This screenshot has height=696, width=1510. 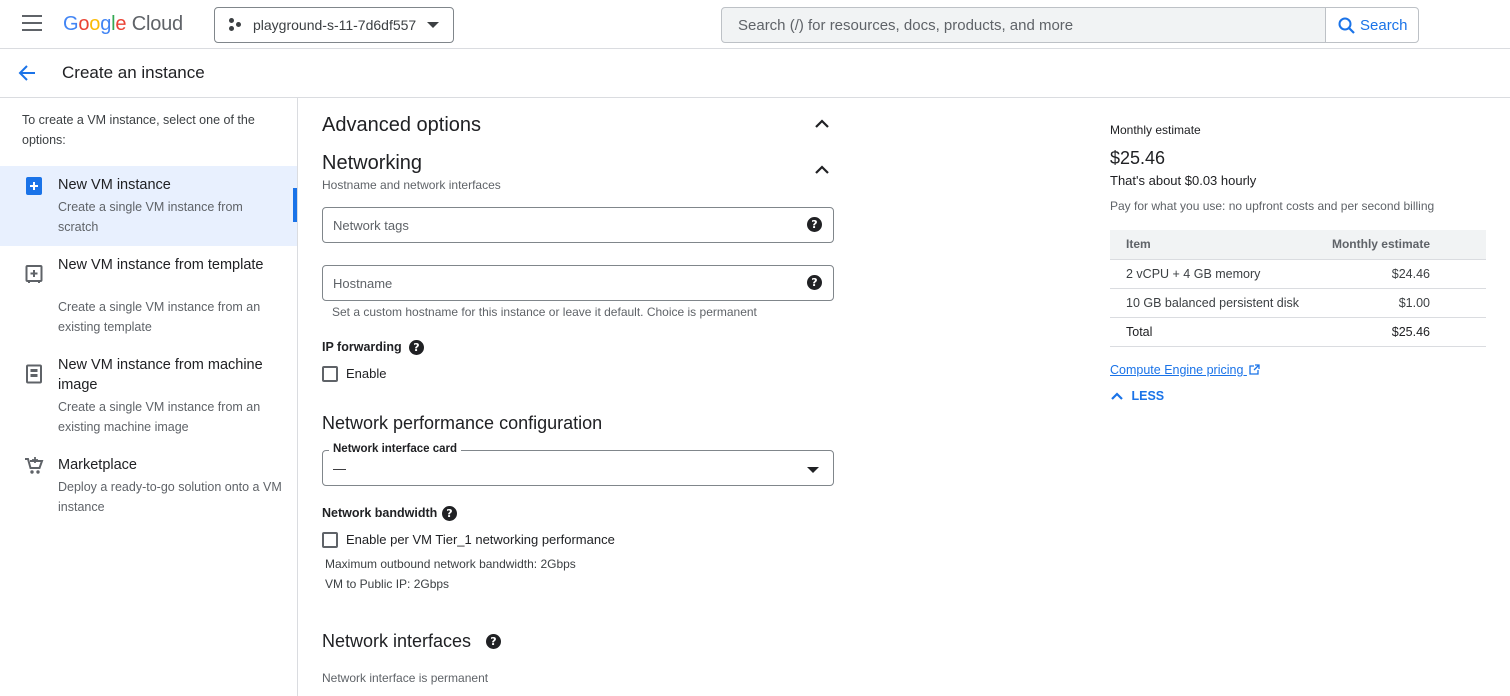 What do you see at coordinates (1372, 25) in the screenshot?
I see `search-button: Search` at bounding box center [1372, 25].